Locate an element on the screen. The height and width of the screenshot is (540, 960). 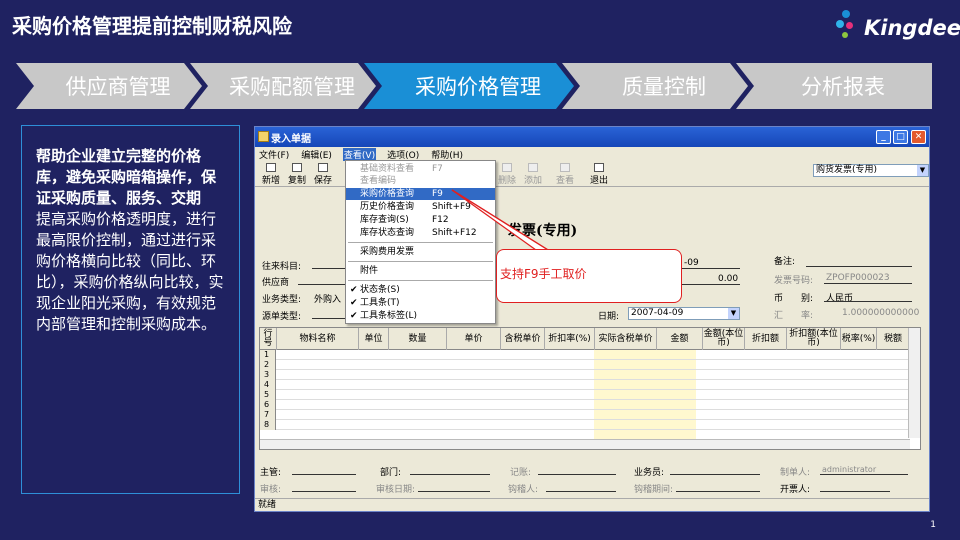
col-tax-amount: 税额 is located at coordinates (893, 339).